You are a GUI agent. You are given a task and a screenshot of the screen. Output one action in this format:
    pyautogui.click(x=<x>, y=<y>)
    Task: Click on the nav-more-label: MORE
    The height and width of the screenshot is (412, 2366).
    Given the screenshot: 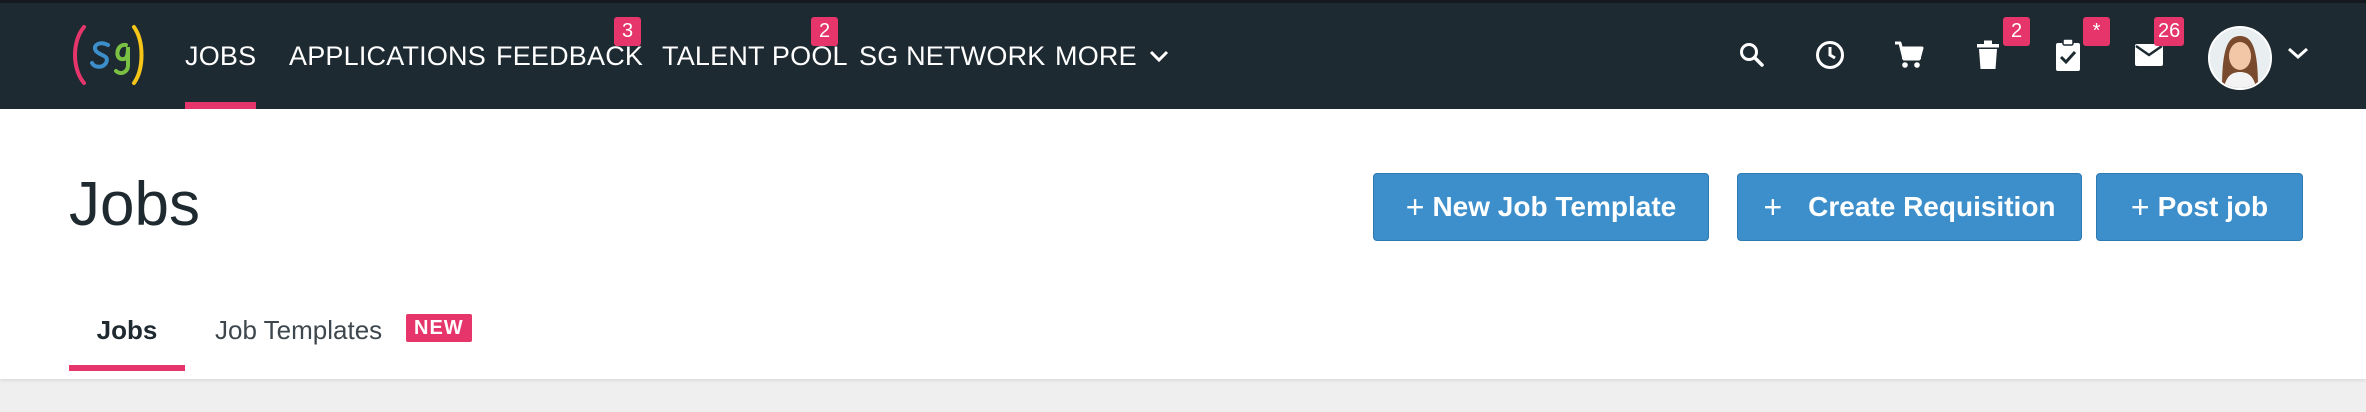 What is the action you would take?
    pyautogui.click(x=1096, y=55)
    